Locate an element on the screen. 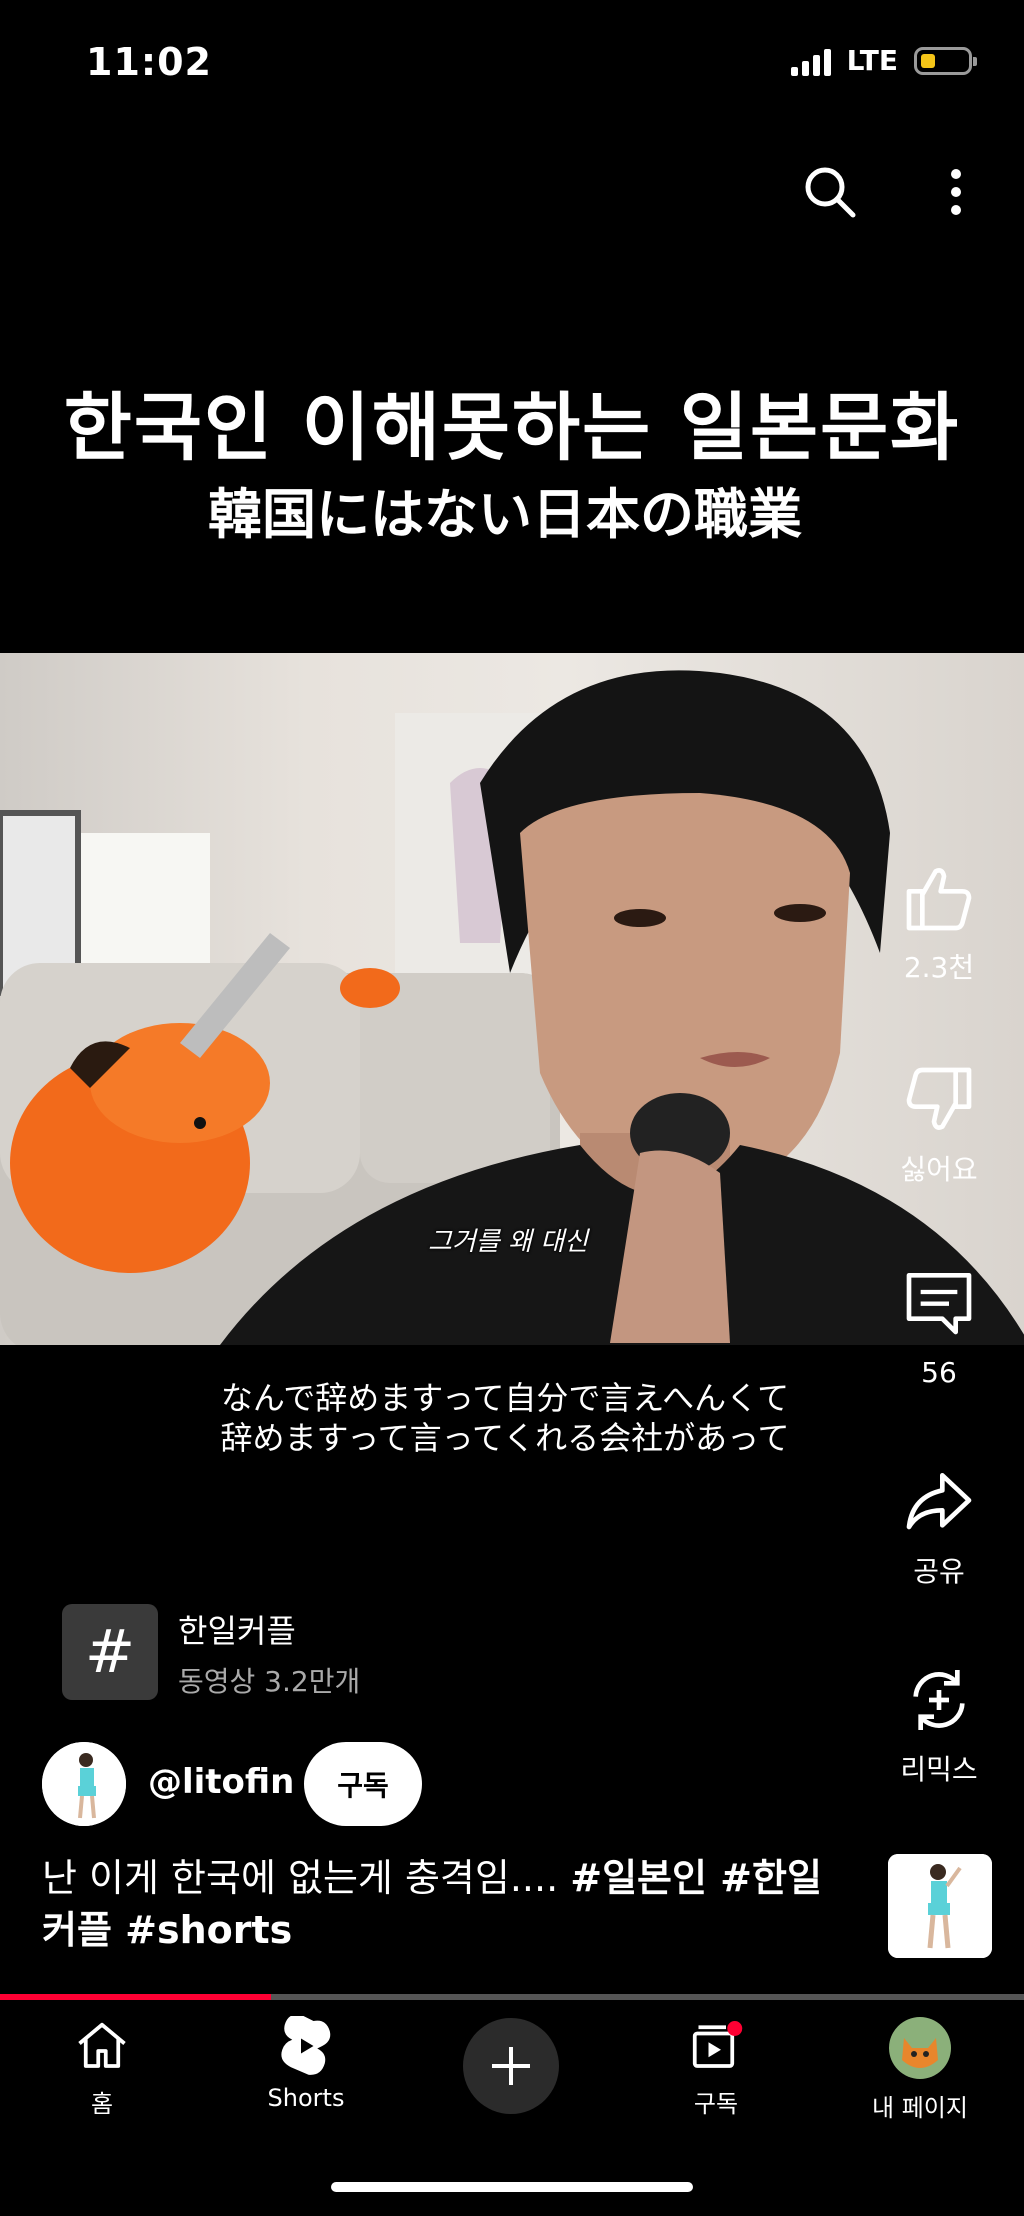  video-title-japanese: 韓国にはない日本の職業 is located at coordinates (505, 514).